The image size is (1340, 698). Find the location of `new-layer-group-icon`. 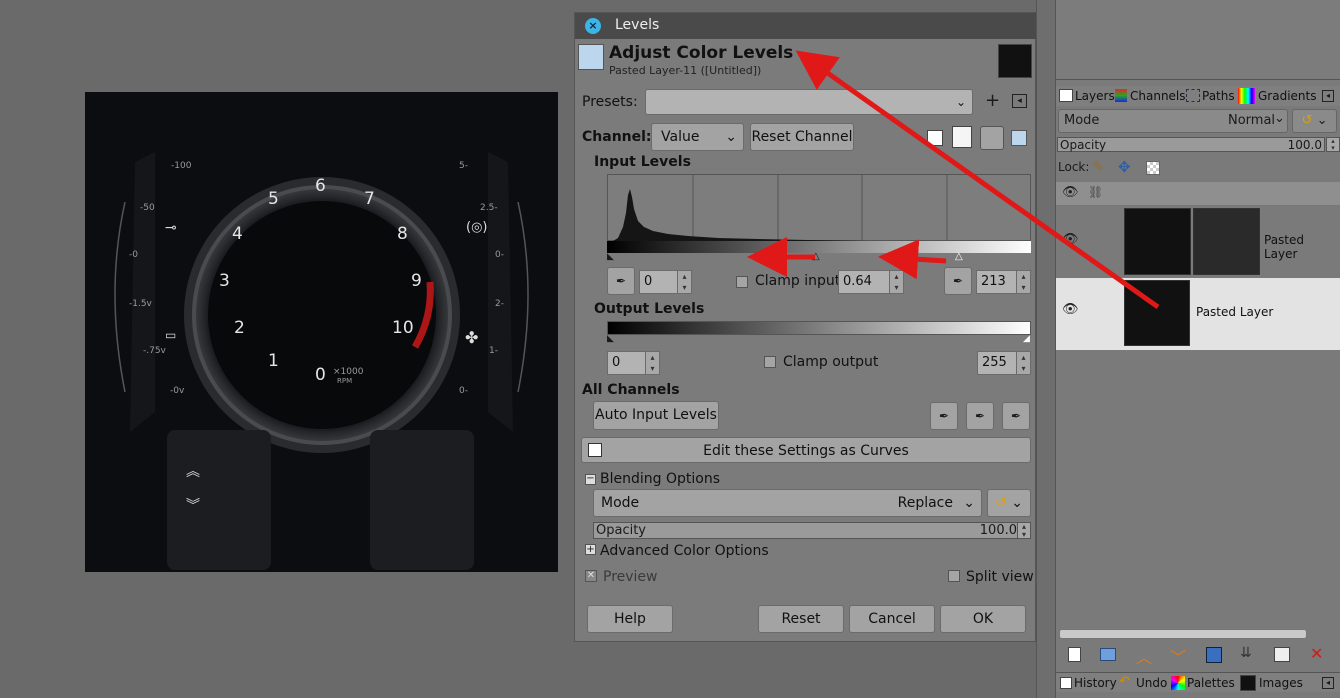

new-layer-group-icon is located at coordinates (1108, 654).